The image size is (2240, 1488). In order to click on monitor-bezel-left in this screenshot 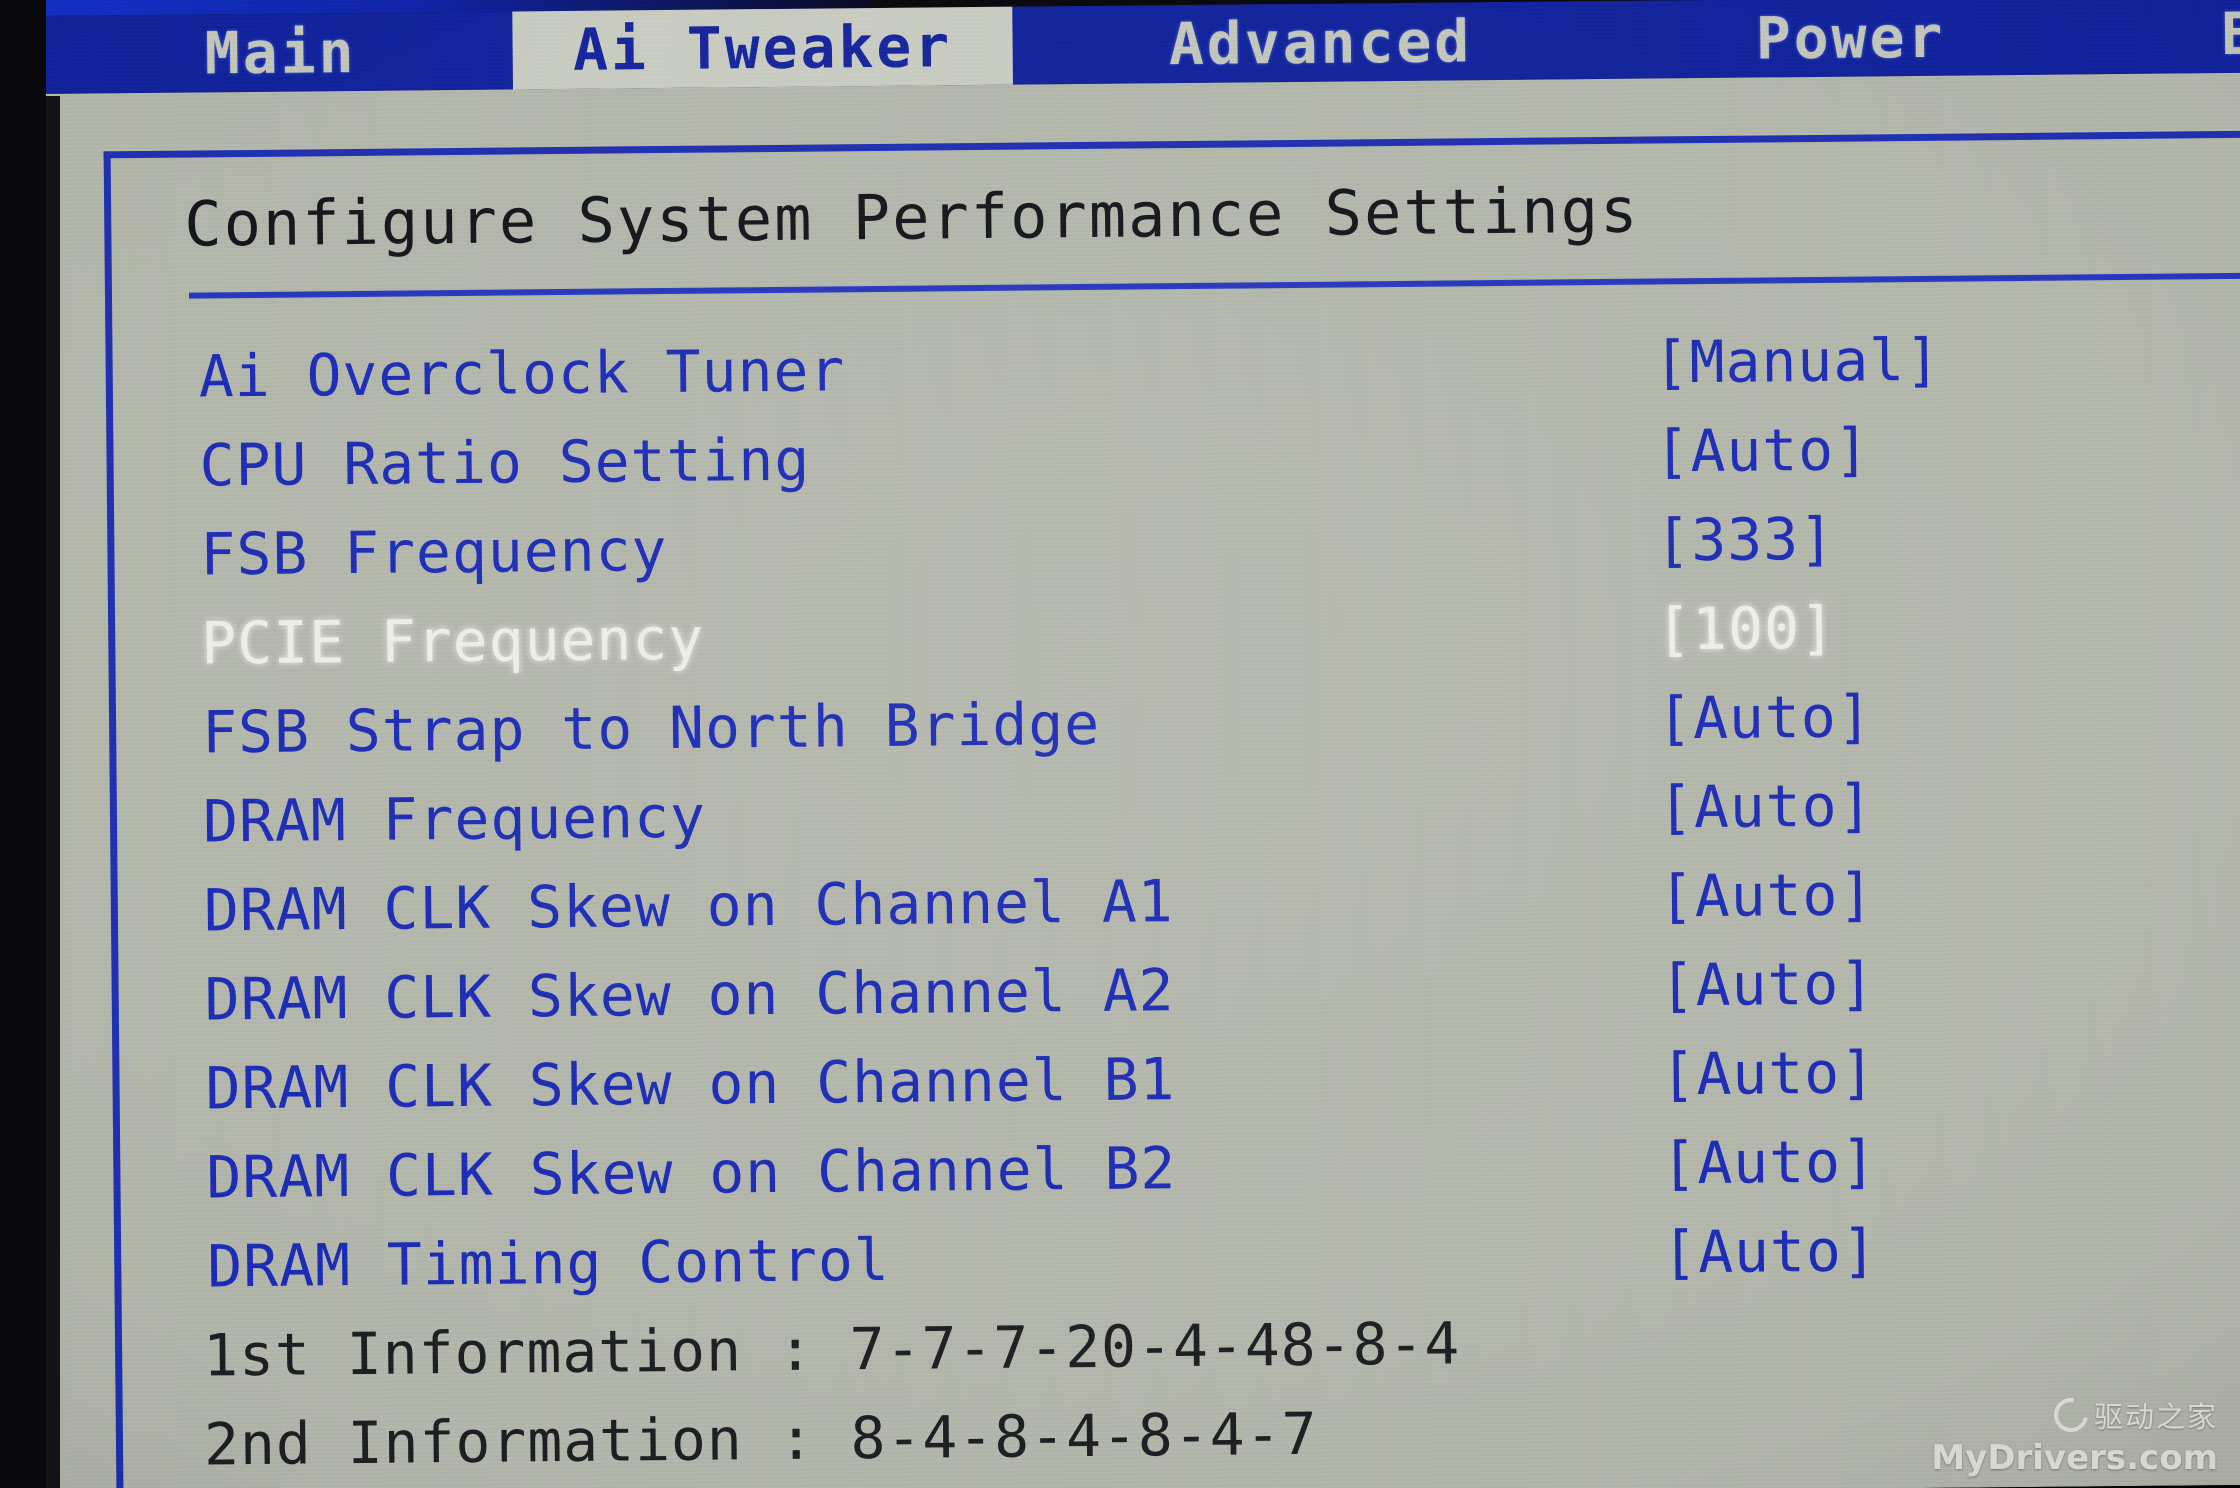, I will do `click(23, 744)`.